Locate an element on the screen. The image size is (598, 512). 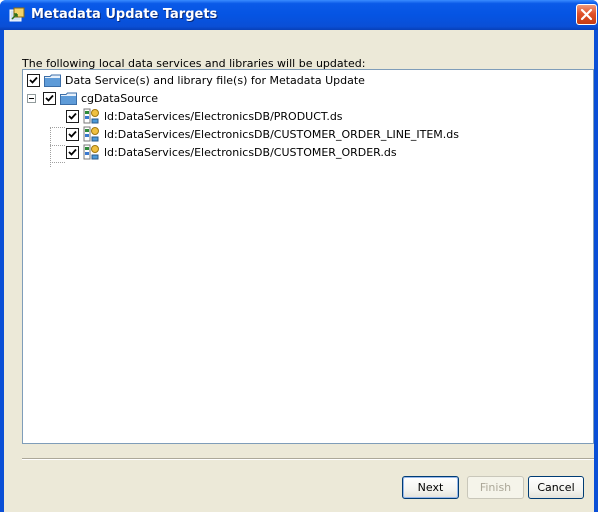
tree-folder-node: cgDataSource is located at coordinates (100, 98).